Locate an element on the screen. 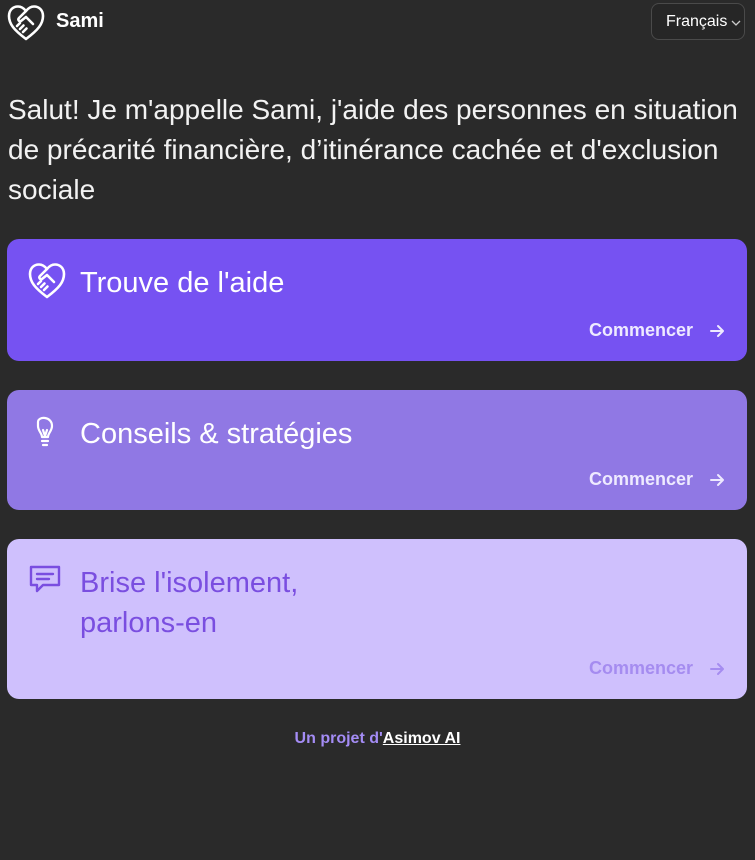 The width and height of the screenshot is (755, 860). footer: Un projet d'Asimov AI is located at coordinates (377, 739).